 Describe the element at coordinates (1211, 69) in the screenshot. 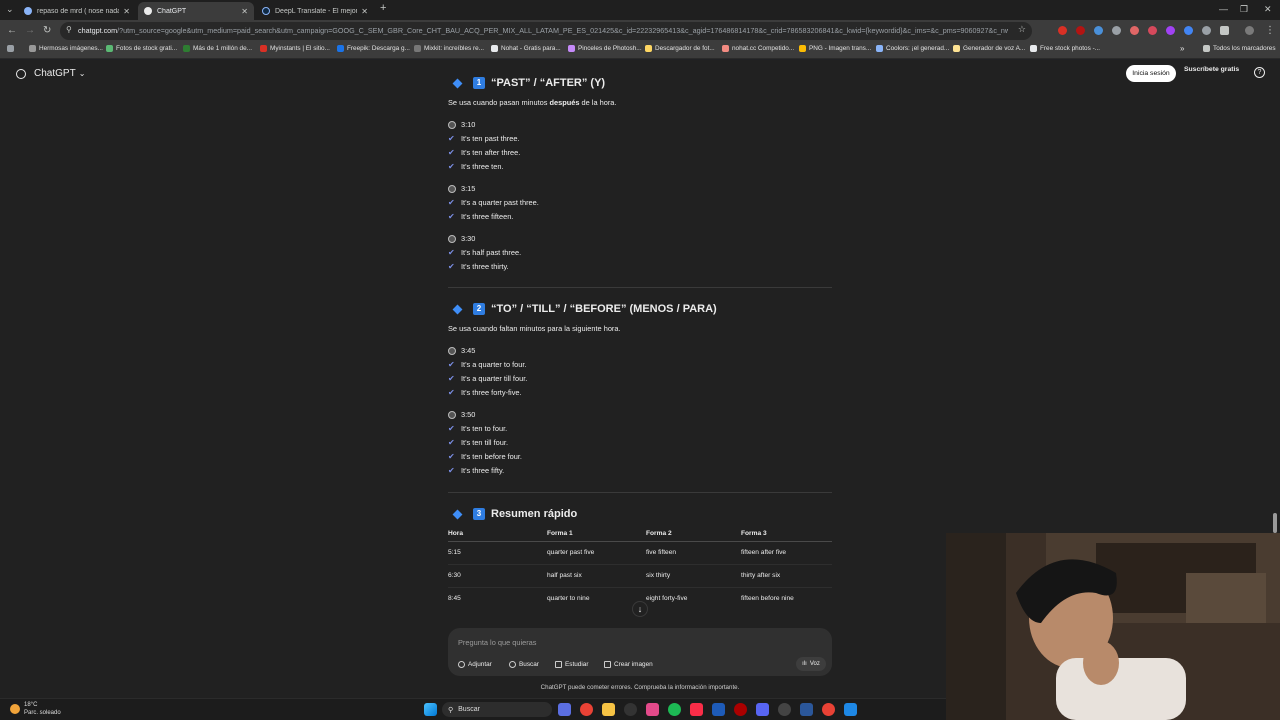

I see `subscribe-button: Suscríbete gratis` at that location.